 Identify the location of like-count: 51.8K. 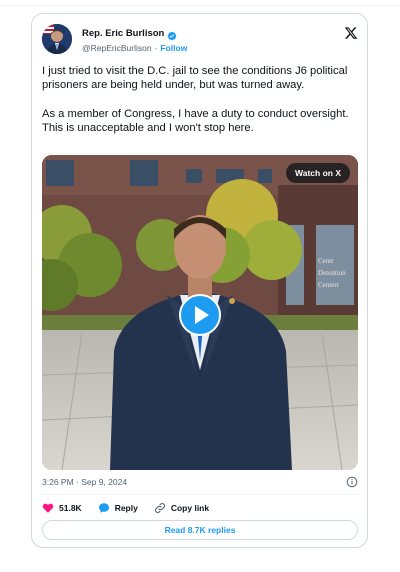
(70, 508).